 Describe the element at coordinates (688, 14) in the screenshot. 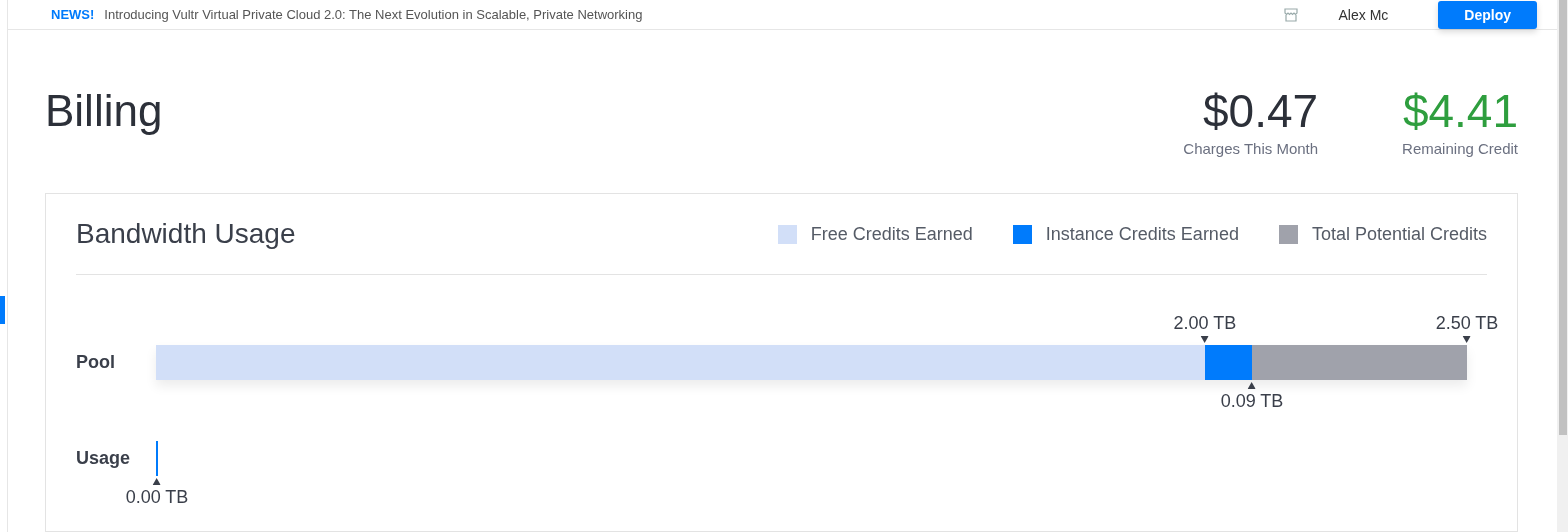

I see `news-link: Introducing Vultr Virtual Private Cloud 2.0: The Next Evolution in Scalable, Private Networking` at that location.